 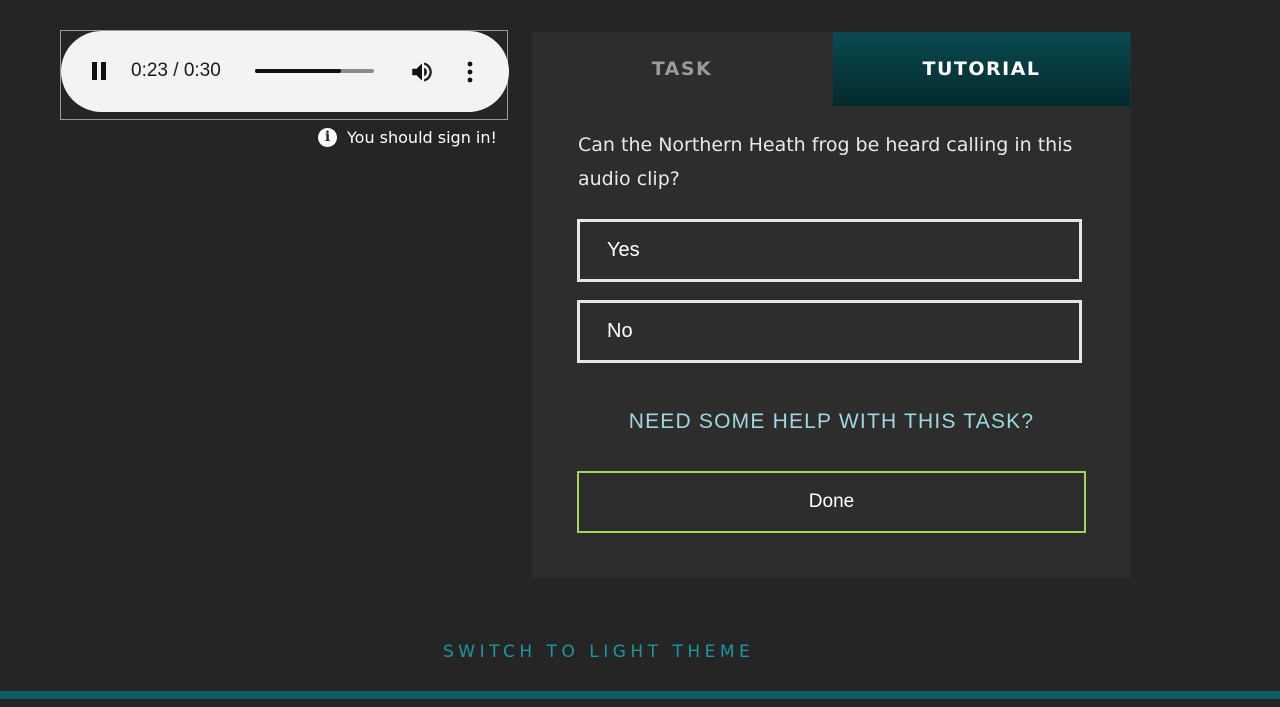 I want to click on panel-tabs: TASK TUTORIAL, so click(x=831, y=69).